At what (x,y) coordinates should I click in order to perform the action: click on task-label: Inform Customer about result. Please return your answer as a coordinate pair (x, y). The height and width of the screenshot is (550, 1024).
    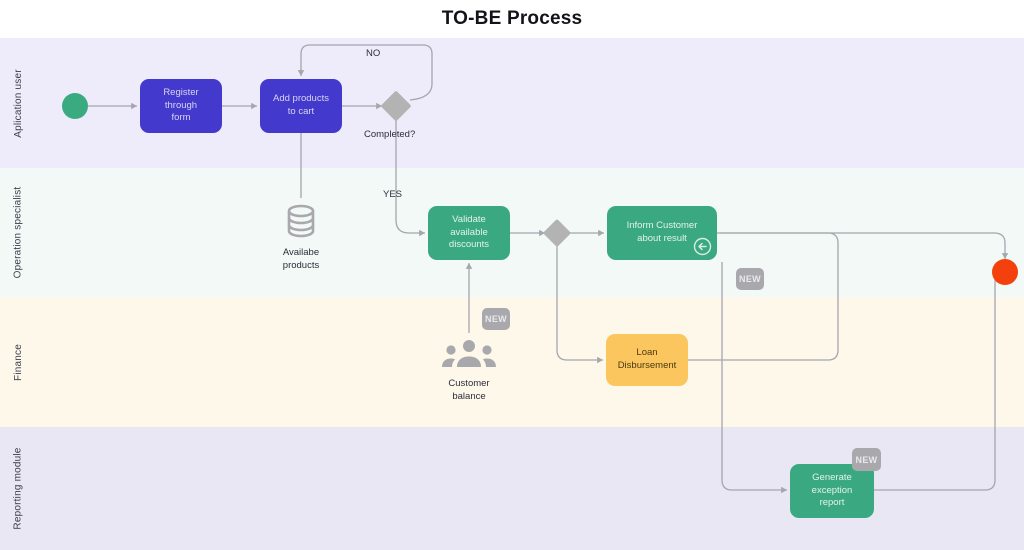
    Looking at the image, I should click on (662, 232).